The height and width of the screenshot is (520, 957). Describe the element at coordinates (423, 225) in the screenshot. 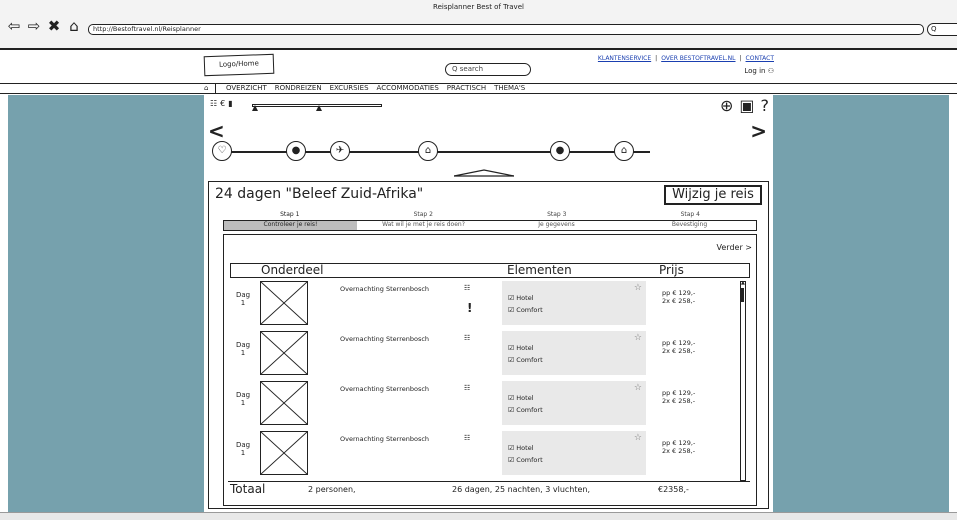

I see `tab-wat-doen: Wat wil je met je reis doen?` at that location.